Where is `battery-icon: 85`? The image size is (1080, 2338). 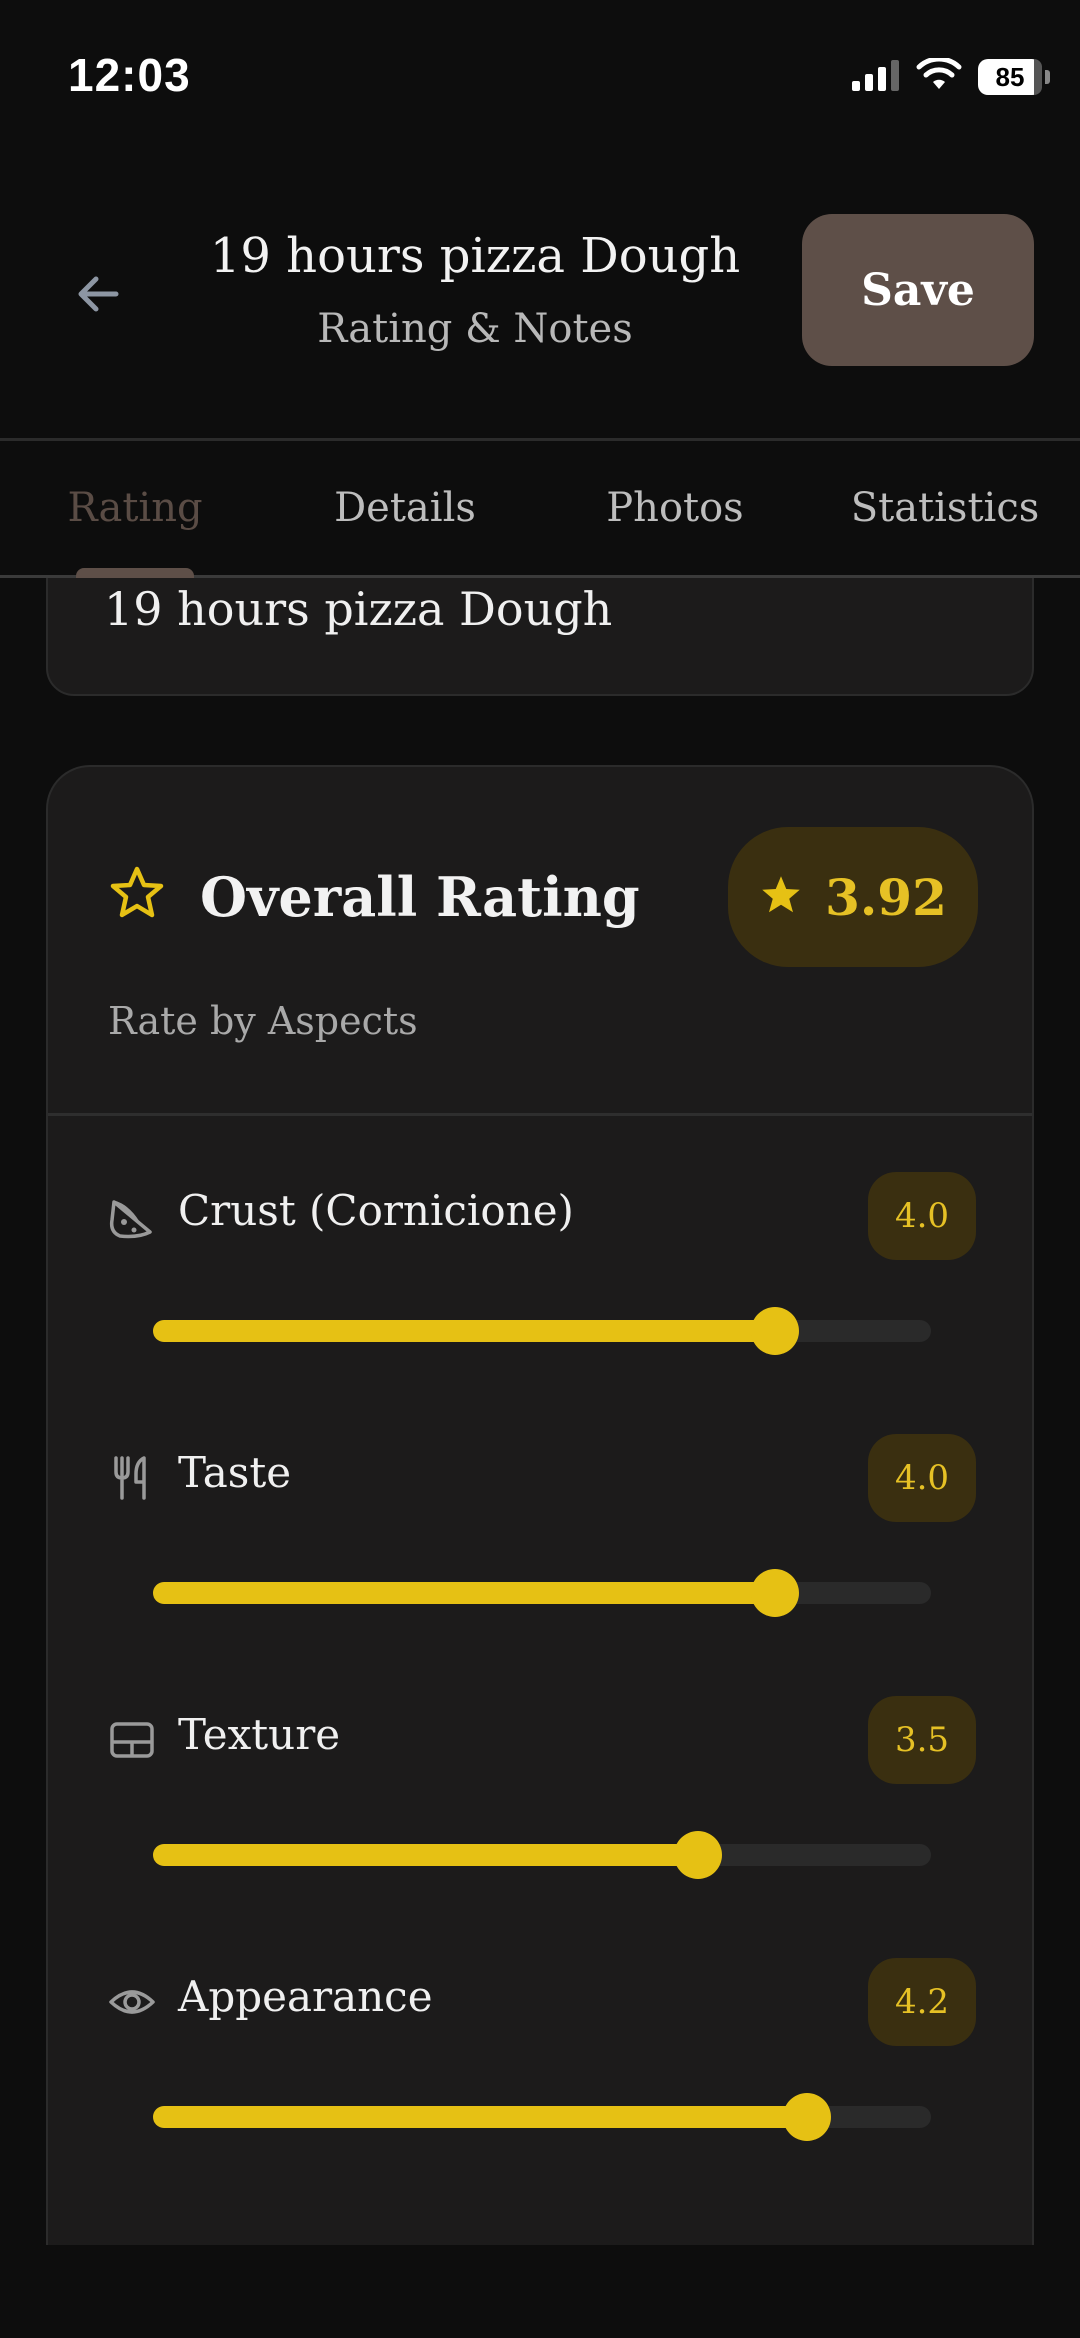
battery-icon: 85 is located at coordinates (1010, 77).